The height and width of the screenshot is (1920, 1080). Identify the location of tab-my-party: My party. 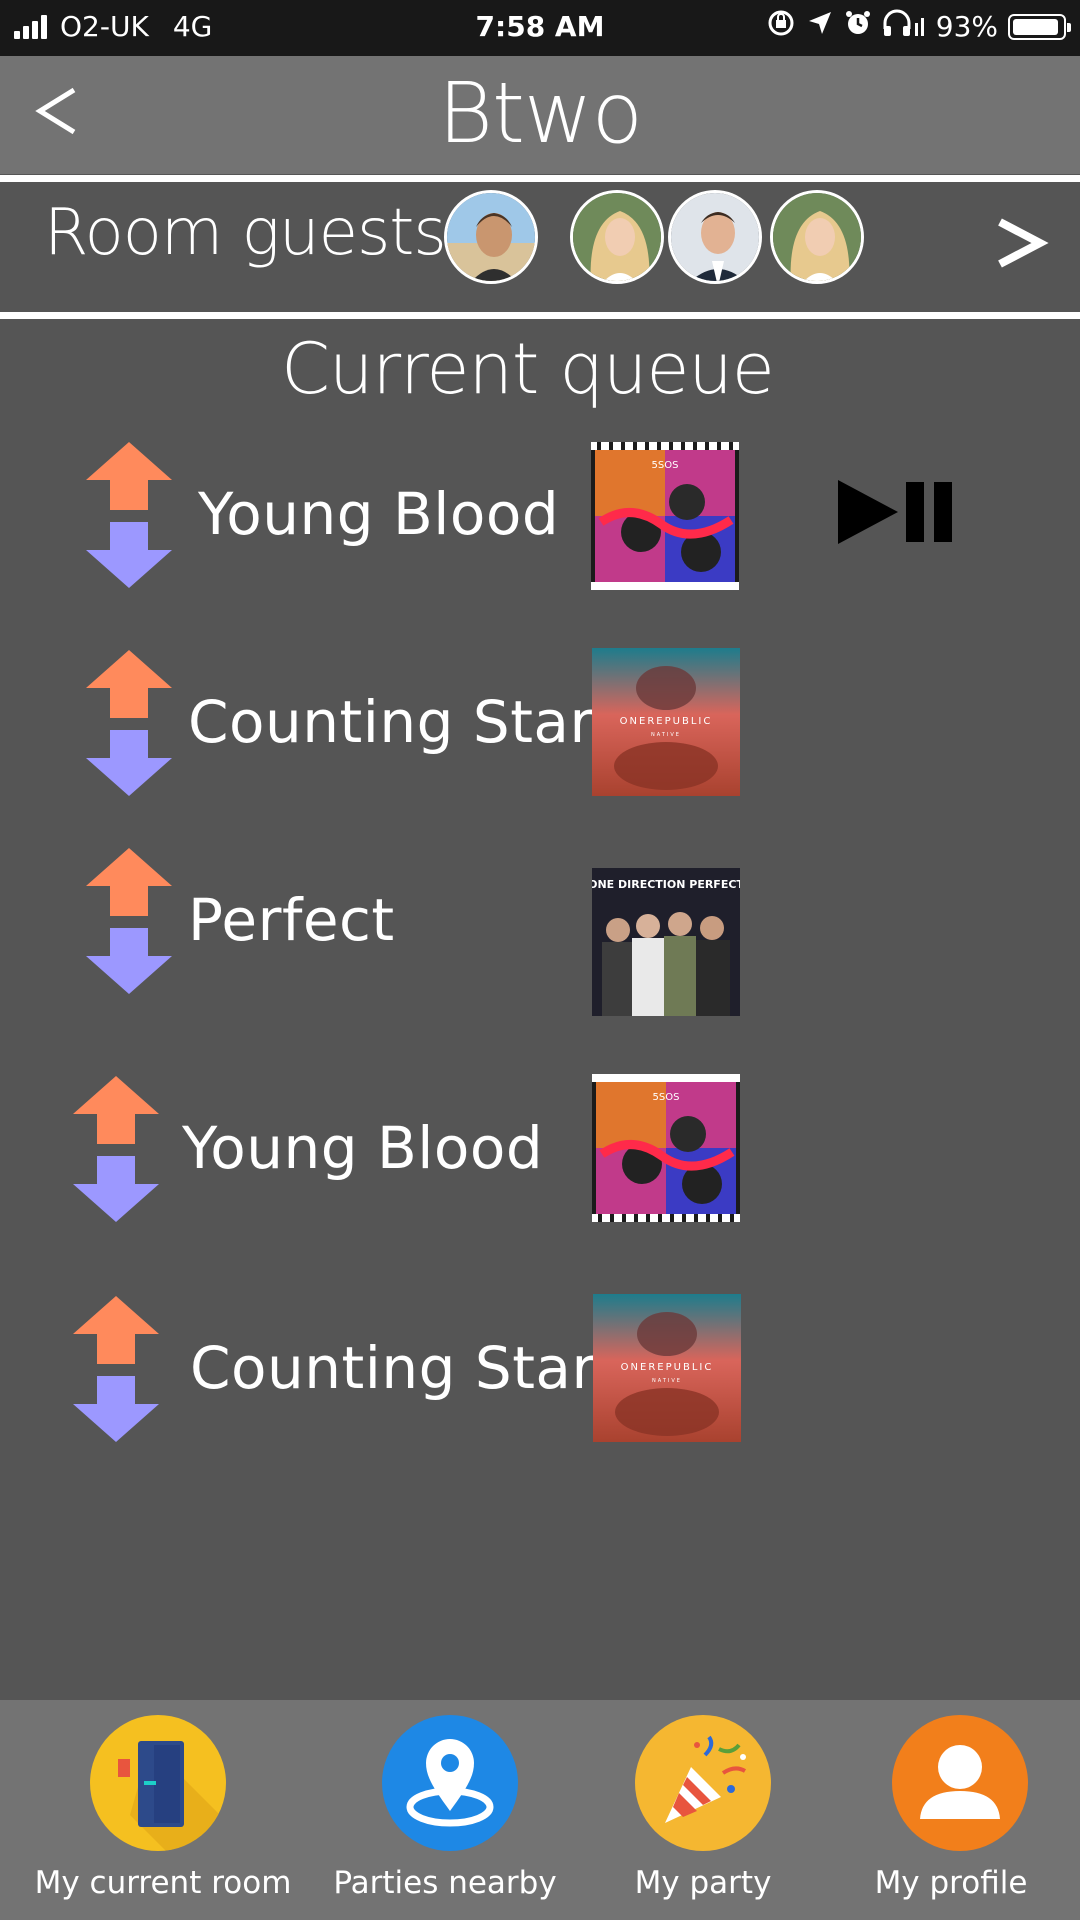
(703, 1810).